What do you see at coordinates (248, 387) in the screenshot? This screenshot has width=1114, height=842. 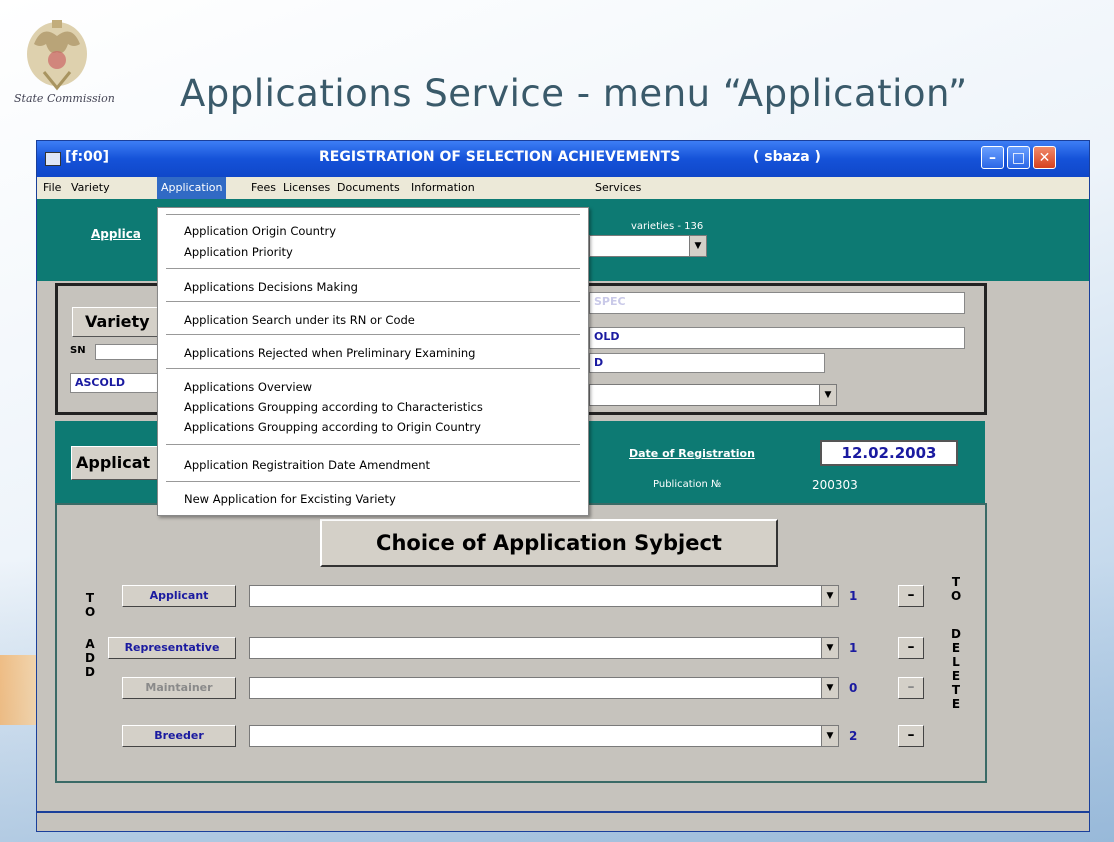 I see `menu-item-overview: Applications Overview` at bounding box center [248, 387].